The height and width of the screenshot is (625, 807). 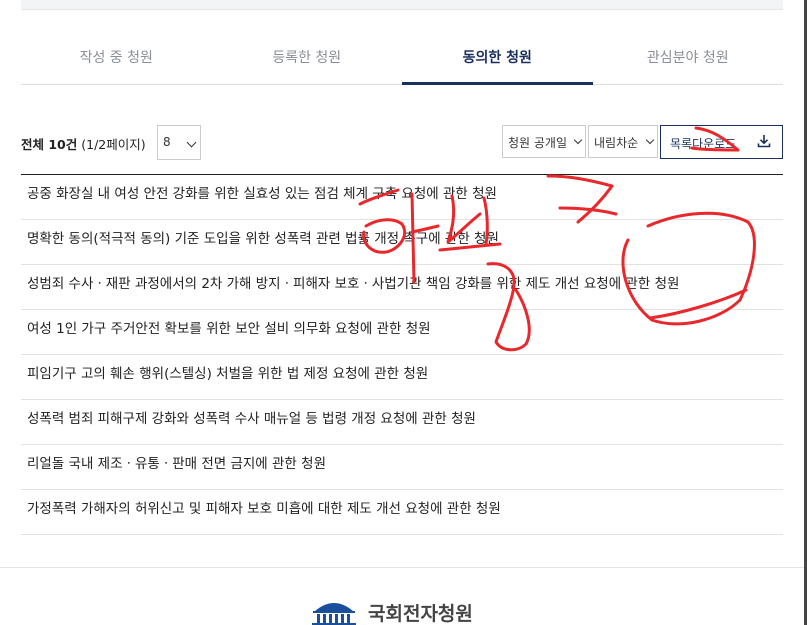 What do you see at coordinates (402, 377) in the screenshot?
I see `petition-item: 피임기구 고의 훼손 행위(스텔싱) 처벌을 위한 법 제정 요청에 관한 청원` at bounding box center [402, 377].